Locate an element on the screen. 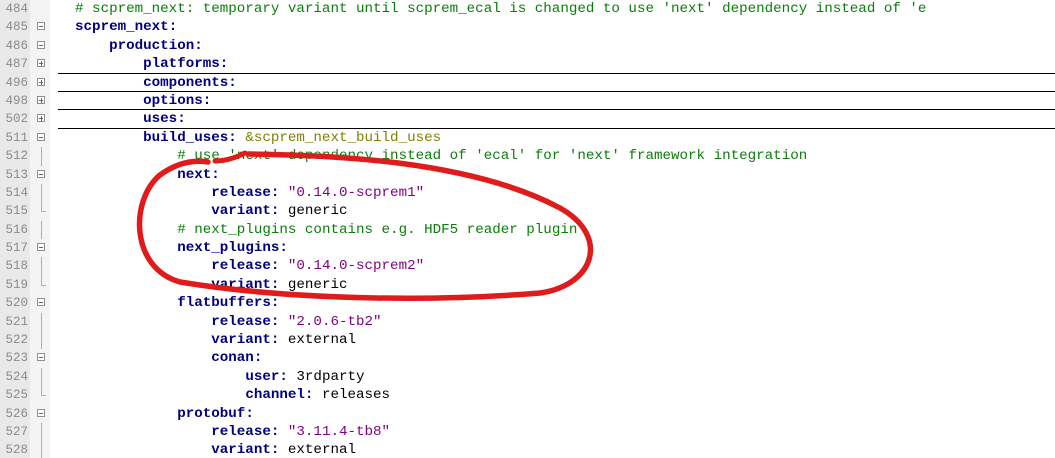 This screenshot has width=1055, height=458. line-number: 514 is located at coordinates (16, 192).